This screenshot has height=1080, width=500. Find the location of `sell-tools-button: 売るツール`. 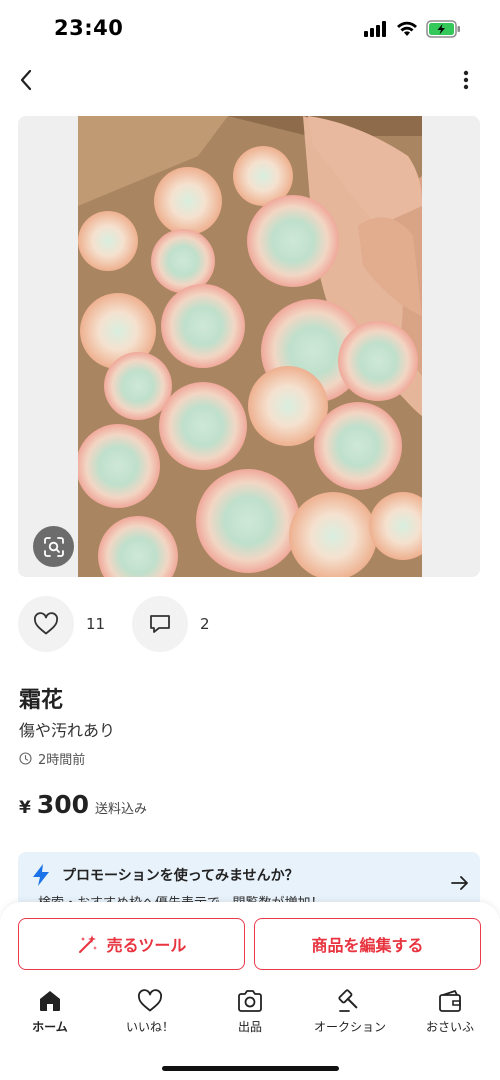

sell-tools-button: 売るツール is located at coordinates (131, 944).